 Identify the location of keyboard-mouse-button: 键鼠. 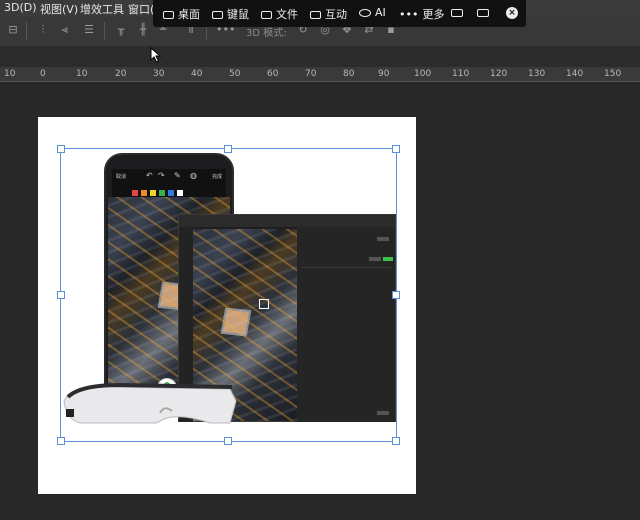
(230, 14).